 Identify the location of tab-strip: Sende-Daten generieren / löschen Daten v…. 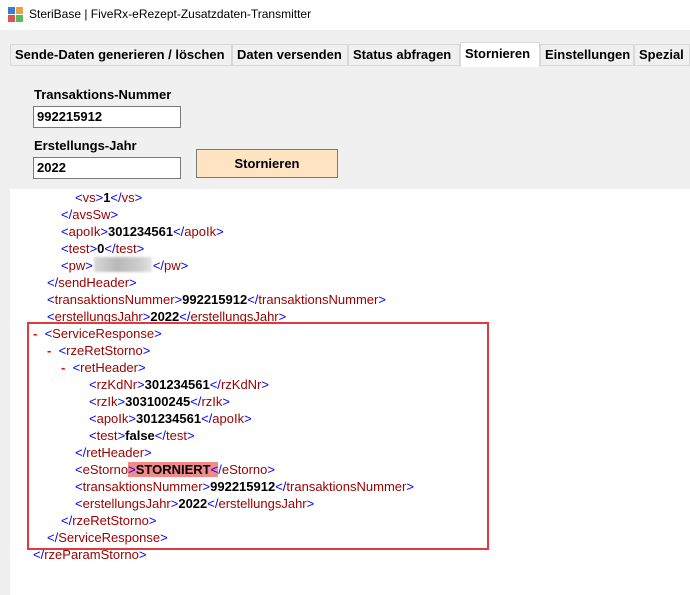
(350, 54).